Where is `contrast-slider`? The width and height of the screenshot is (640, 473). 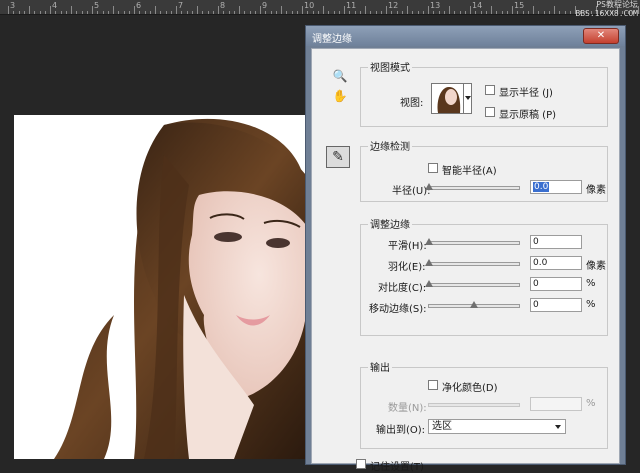 contrast-slider is located at coordinates (472, 283).